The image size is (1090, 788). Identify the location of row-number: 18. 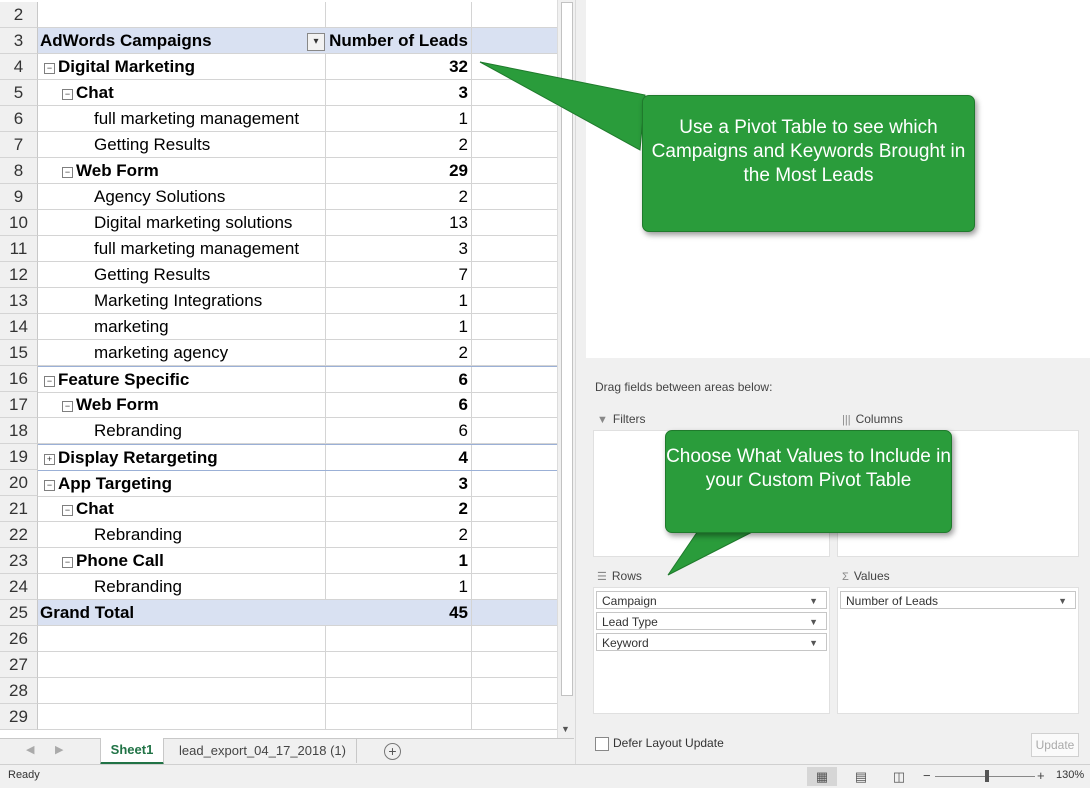
(19, 431).